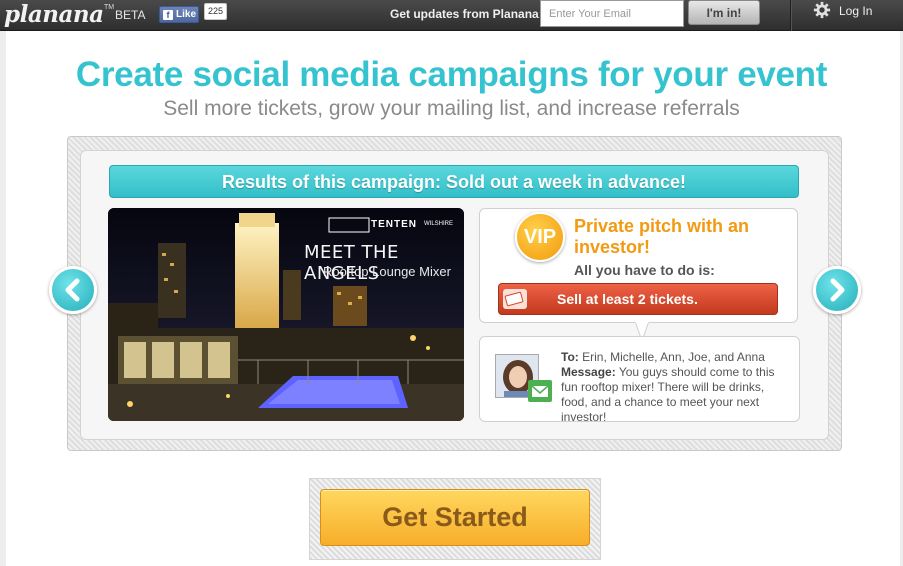  I want to click on login-link: Log In, so click(855, 11).